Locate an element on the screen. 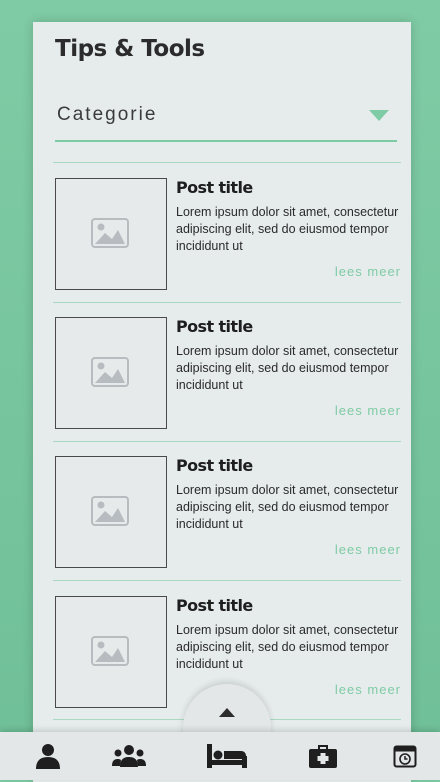 Image resolution: width=440 pixels, height=782 pixels. nav-schedule is located at coordinates (405, 756).